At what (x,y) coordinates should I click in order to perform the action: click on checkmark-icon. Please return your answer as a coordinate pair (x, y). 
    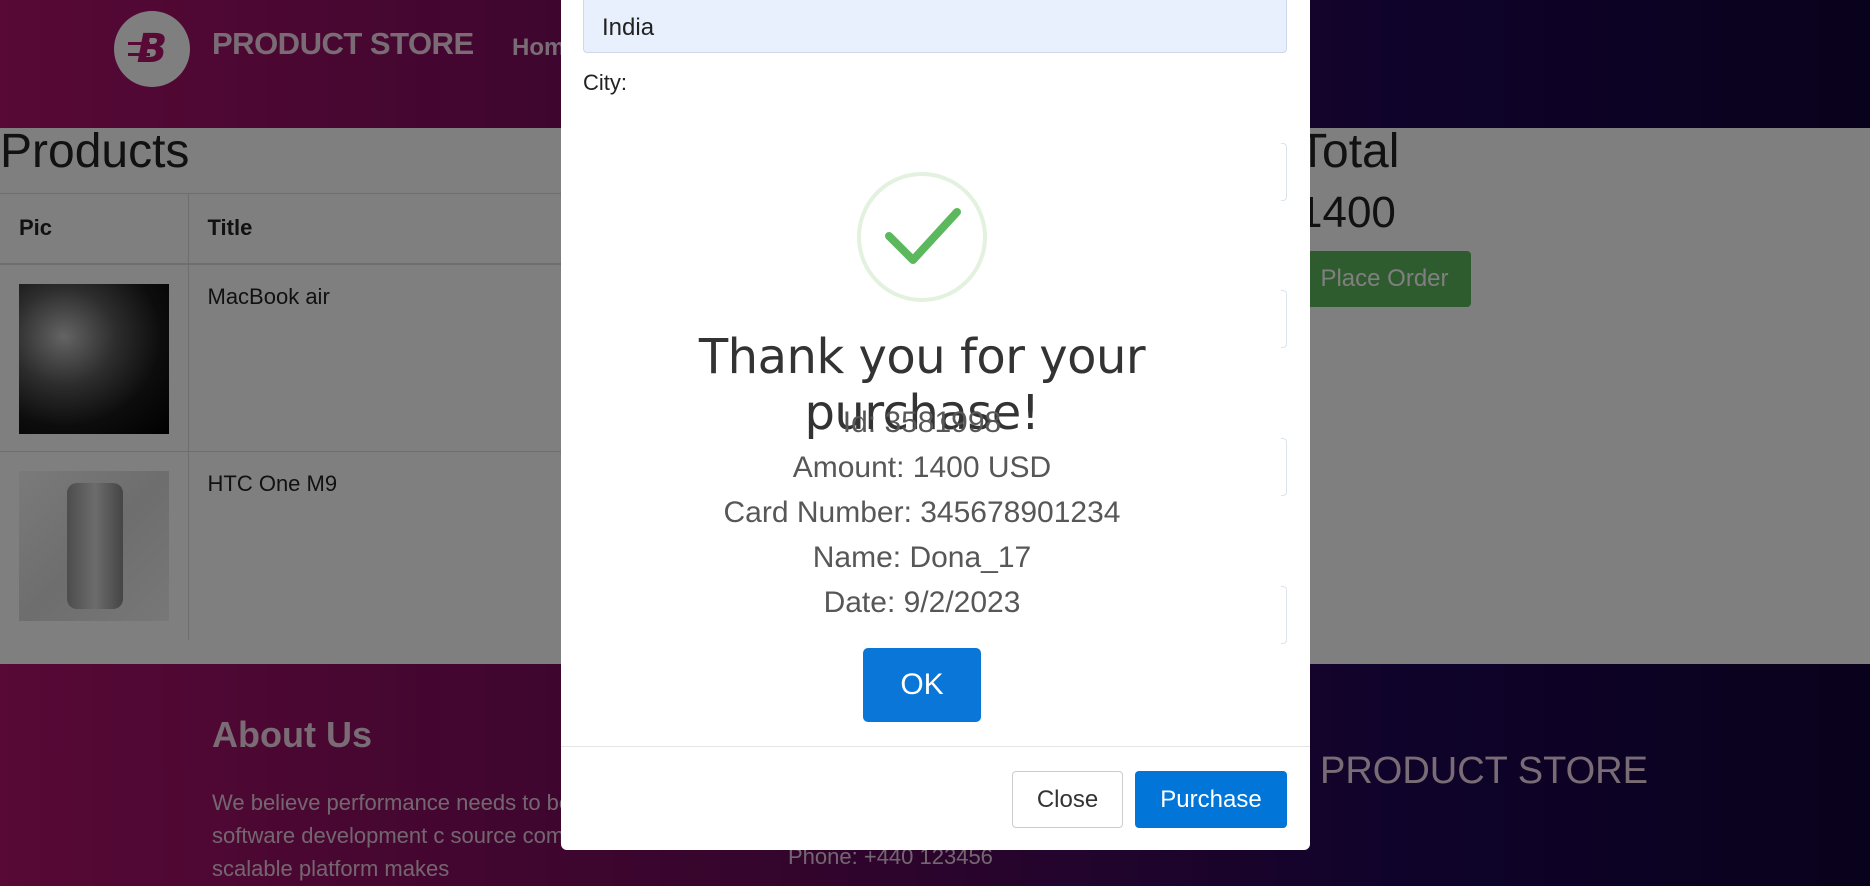
    Looking at the image, I should click on (922, 237).